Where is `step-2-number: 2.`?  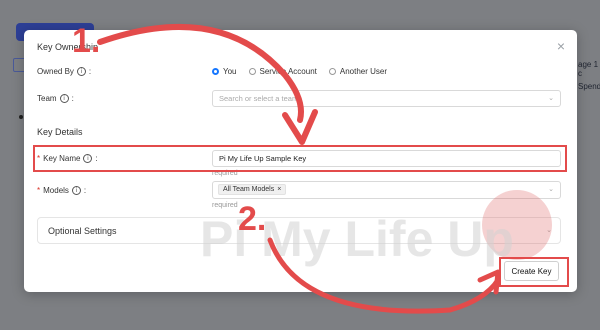 step-2-number: 2. is located at coordinates (252, 219).